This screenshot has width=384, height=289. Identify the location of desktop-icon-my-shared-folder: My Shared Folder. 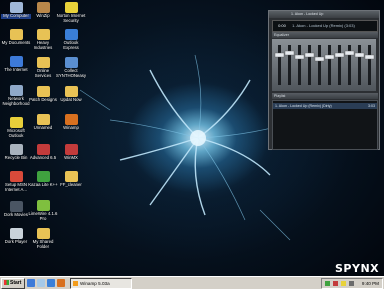
(43, 239).